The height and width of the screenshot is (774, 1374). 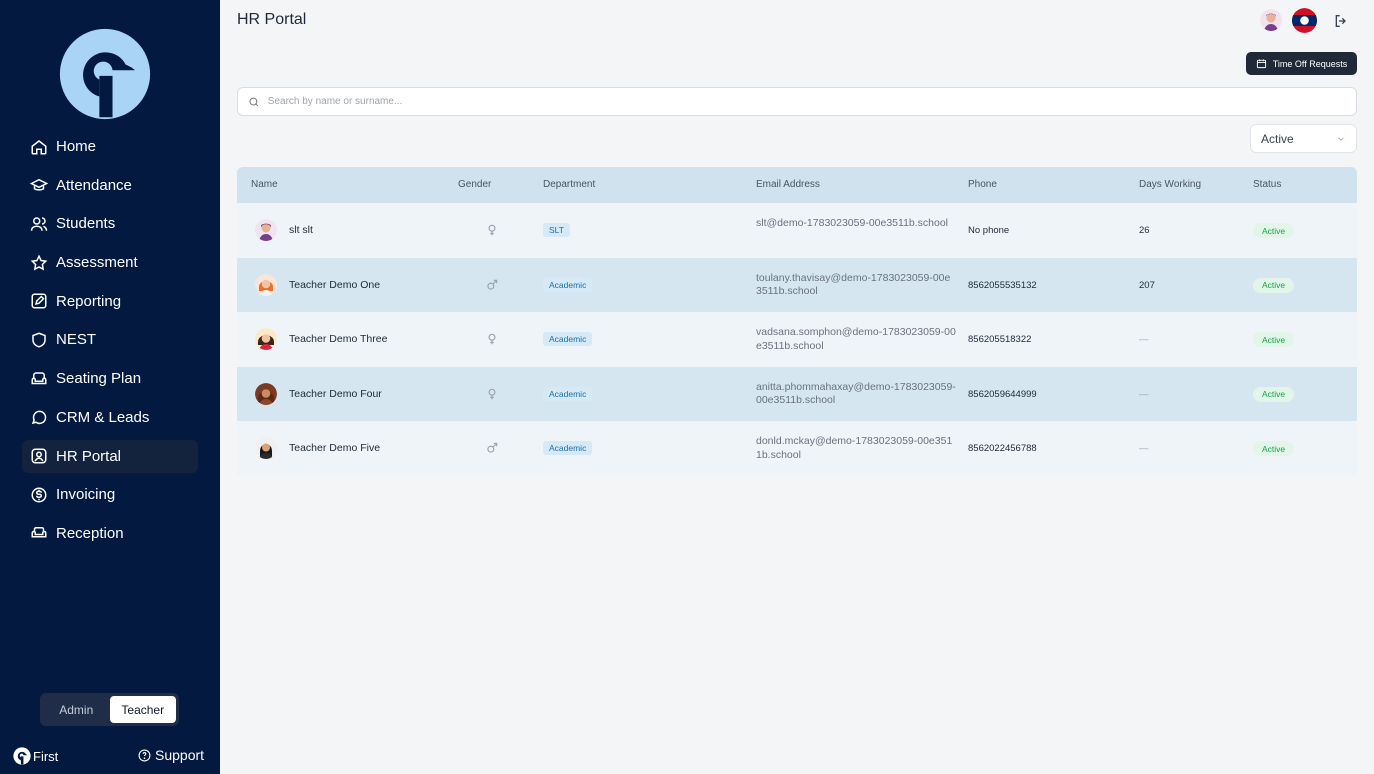 I want to click on flag-language-icon, so click(x=1304, y=20).